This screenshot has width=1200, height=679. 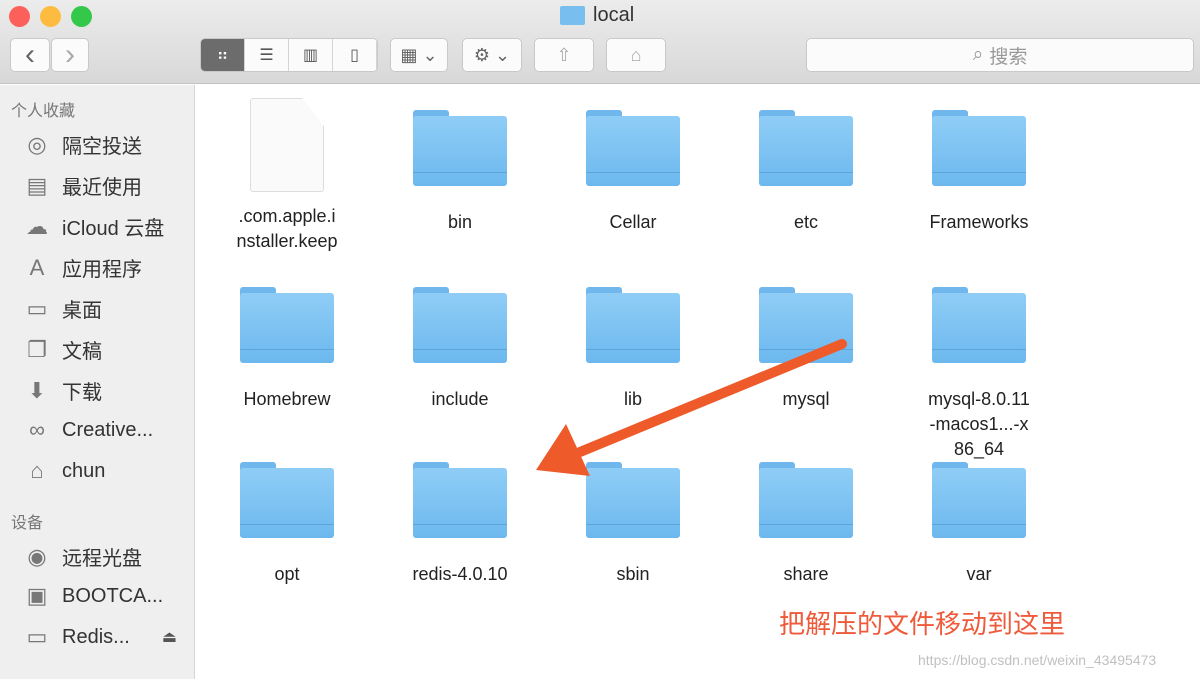 What do you see at coordinates (922, 624) in the screenshot?
I see `annotation-text: 把解压的文件移动到这里` at bounding box center [922, 624].